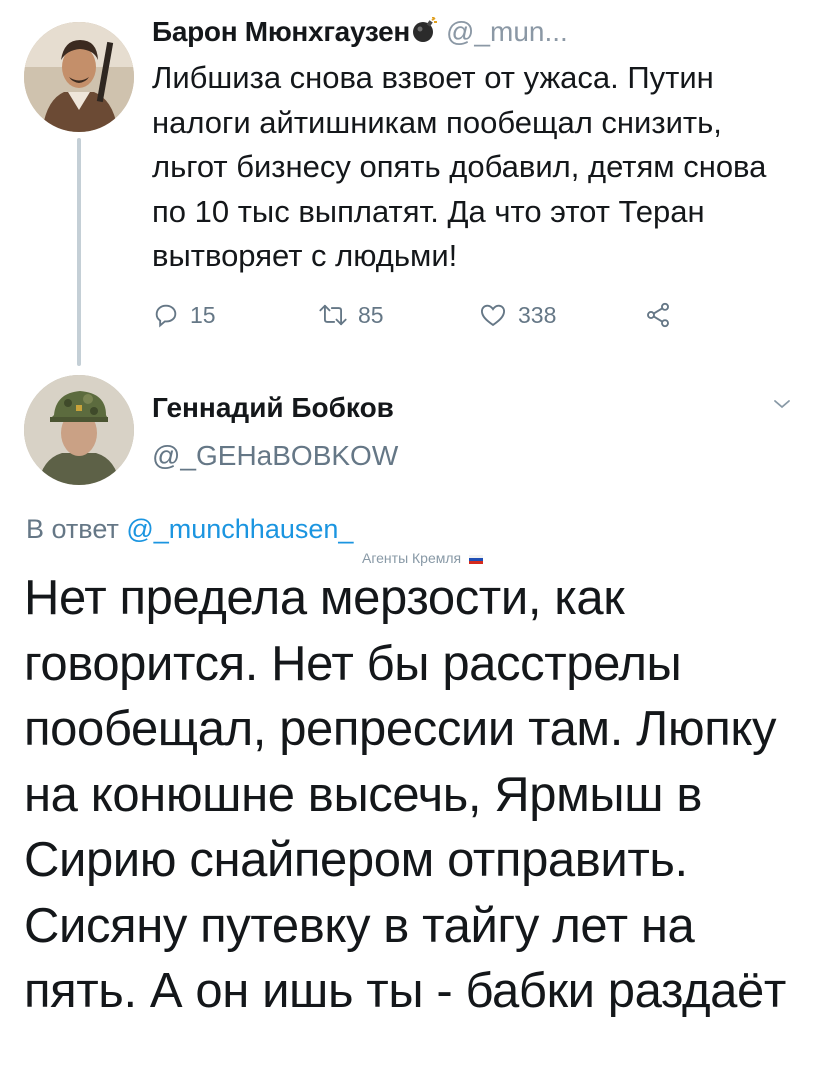  I want to click on parent-tweet-actions: 15 85 338, so click(412, 315).